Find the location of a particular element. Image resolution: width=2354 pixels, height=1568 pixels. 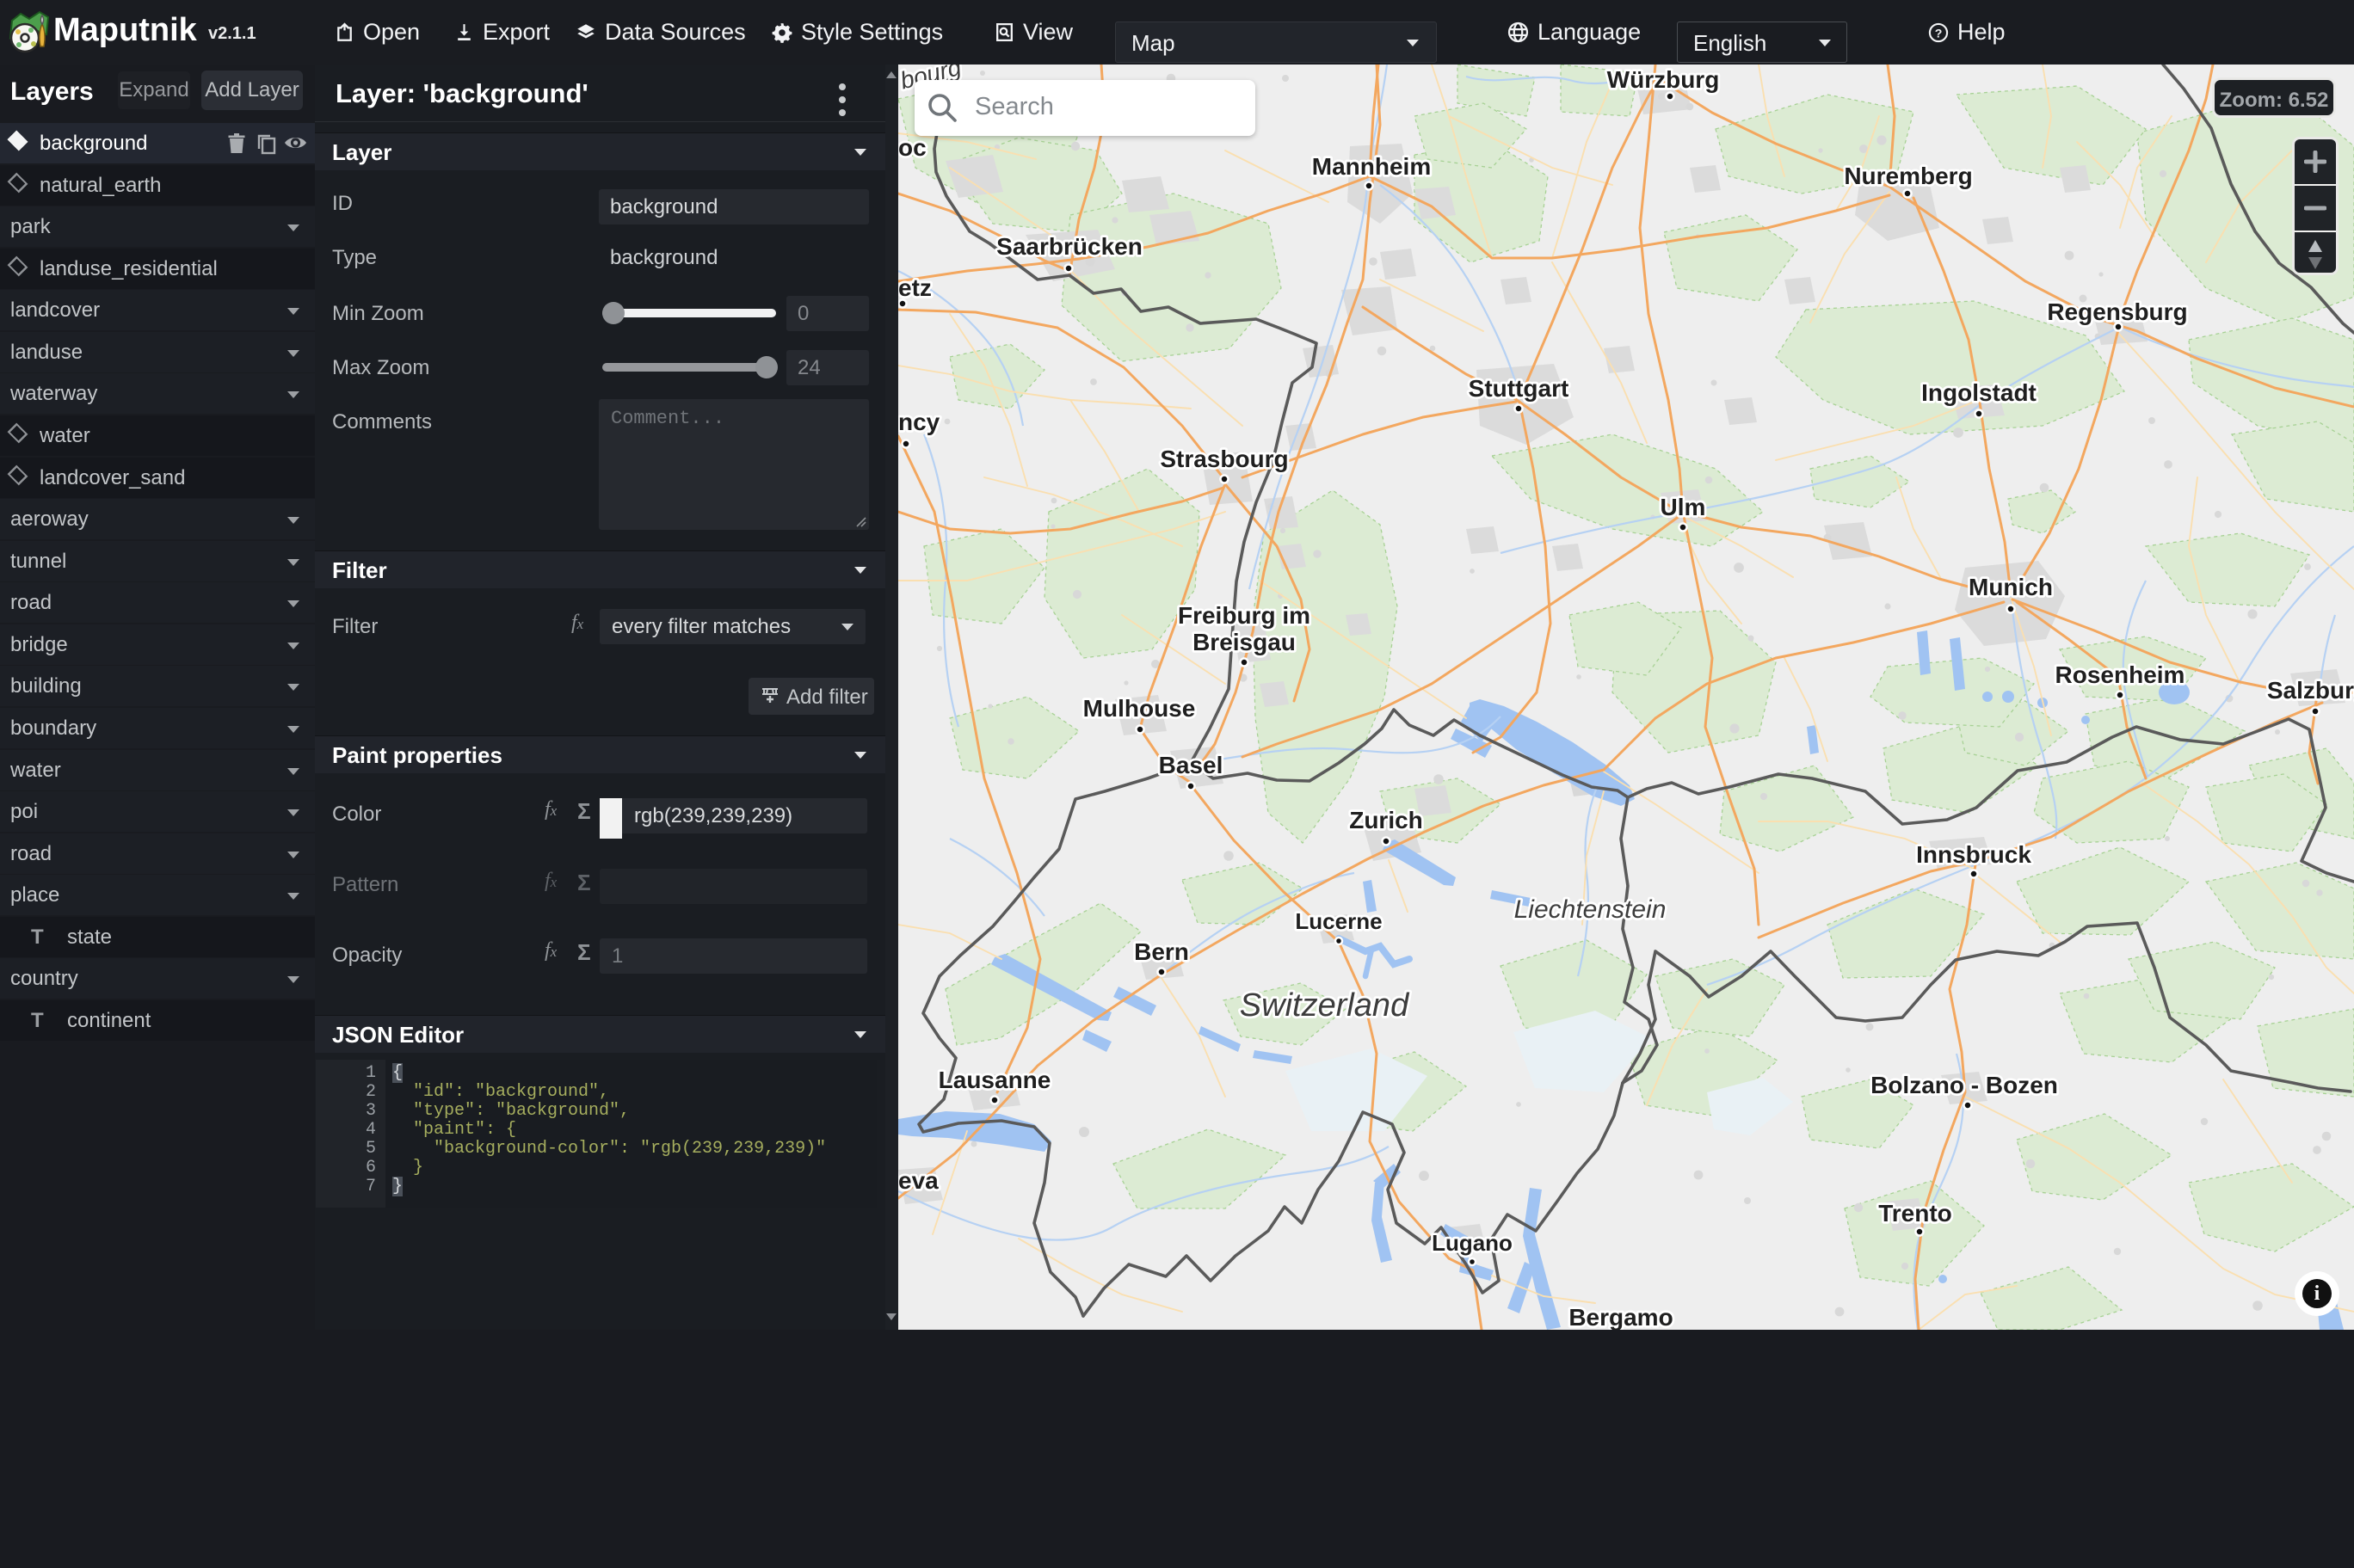

svg-text: Bern is located at coordinates (1161, 952).